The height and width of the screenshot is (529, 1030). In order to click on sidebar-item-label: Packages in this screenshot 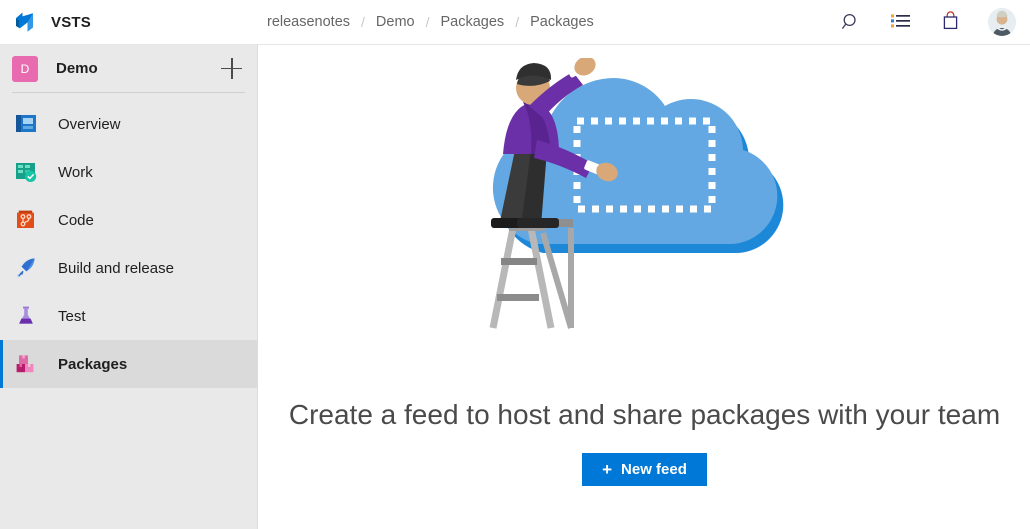, I will do `click(93, 364)`.